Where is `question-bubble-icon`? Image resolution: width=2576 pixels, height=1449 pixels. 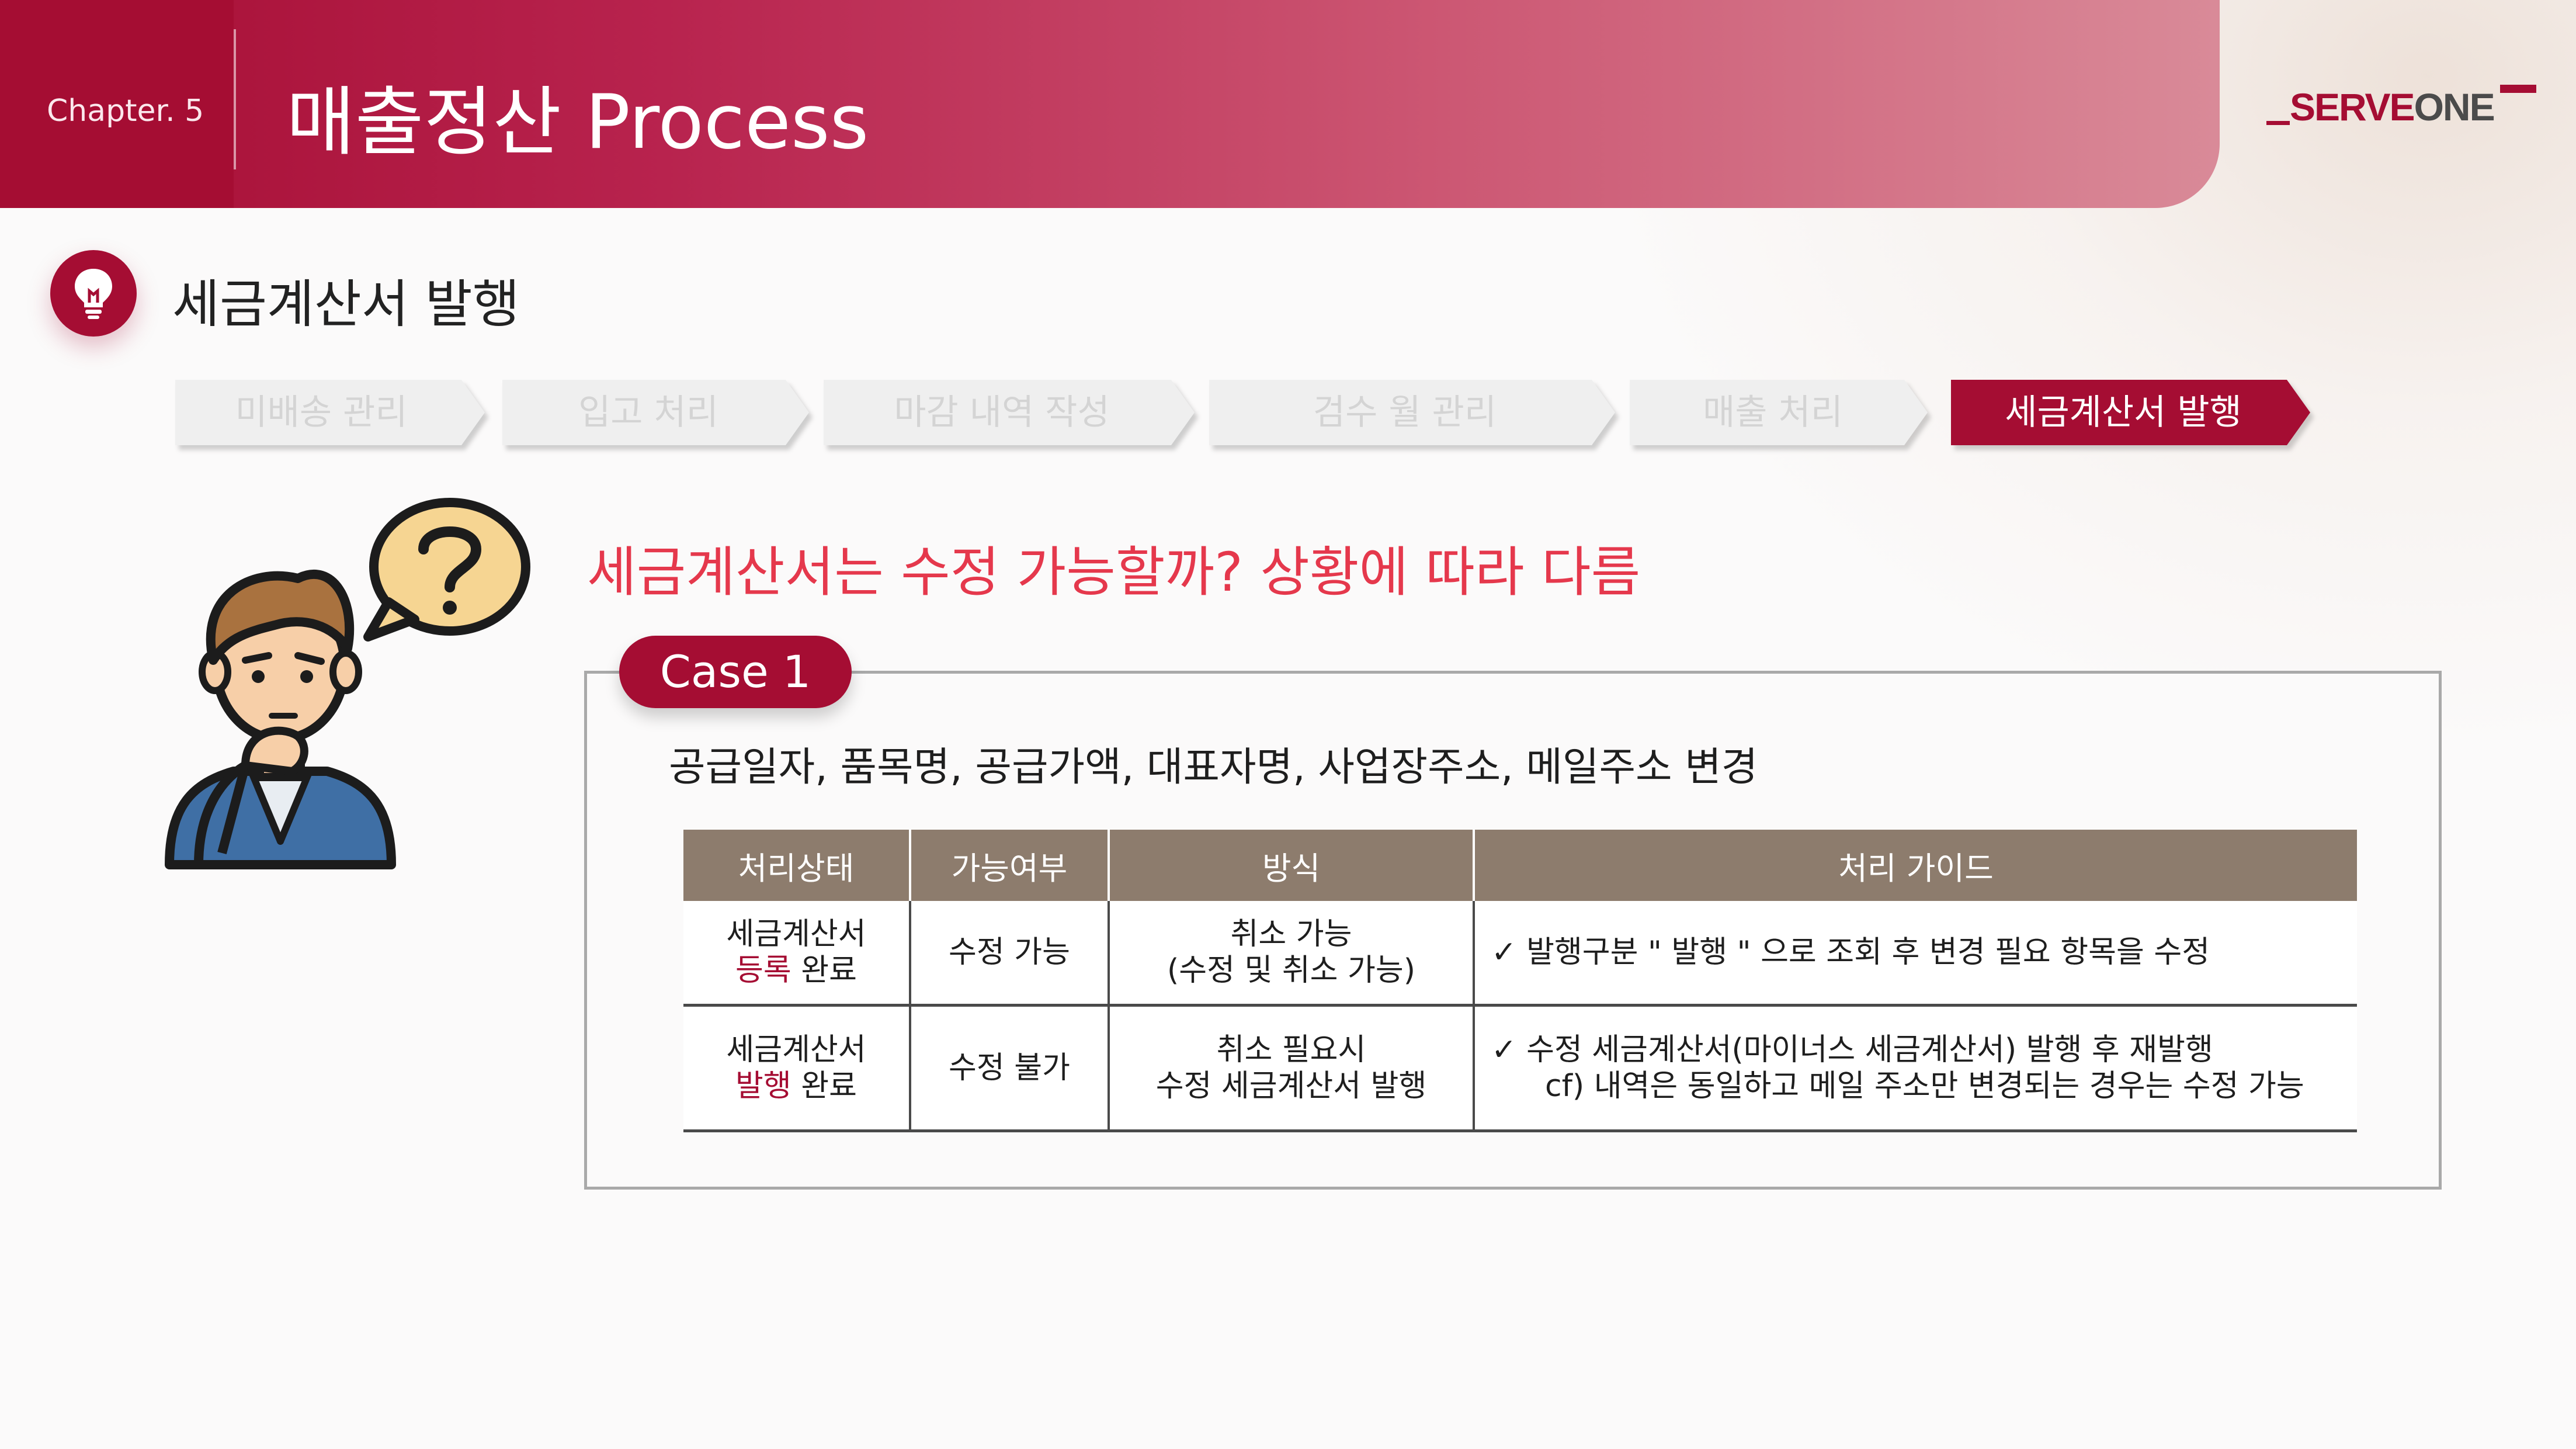 question-bubble-icon is located at coordinates (447, 570).